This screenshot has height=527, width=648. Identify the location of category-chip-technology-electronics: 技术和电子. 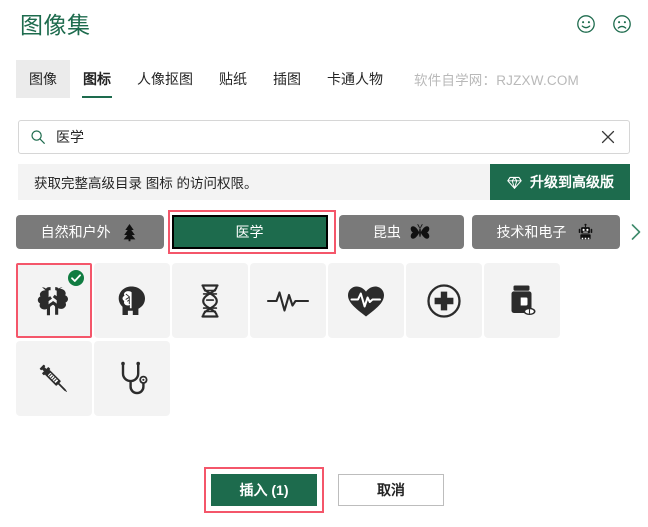
(546, 232).